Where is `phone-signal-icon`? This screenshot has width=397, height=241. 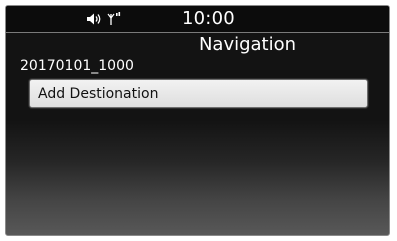 phone-signal-icon is located at coordinates (114, 19).